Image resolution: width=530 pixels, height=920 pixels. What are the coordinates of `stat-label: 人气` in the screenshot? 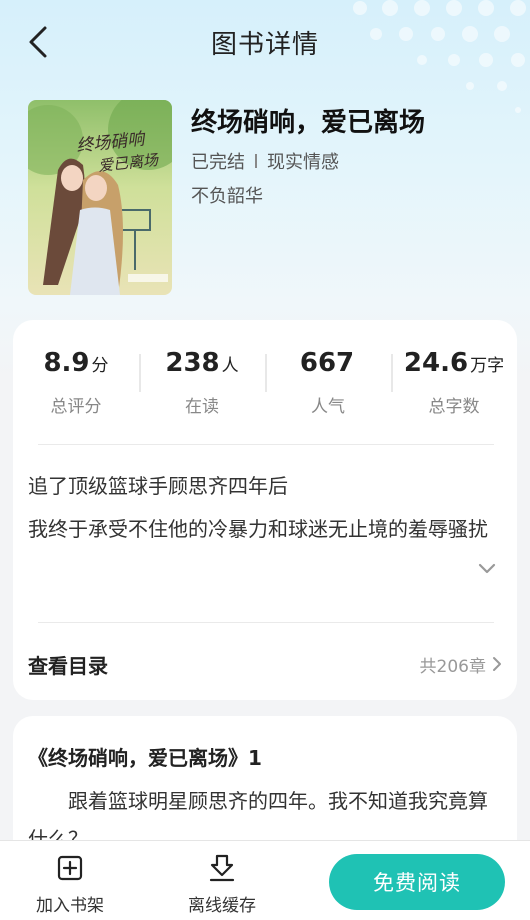 It's located at (328, 407).